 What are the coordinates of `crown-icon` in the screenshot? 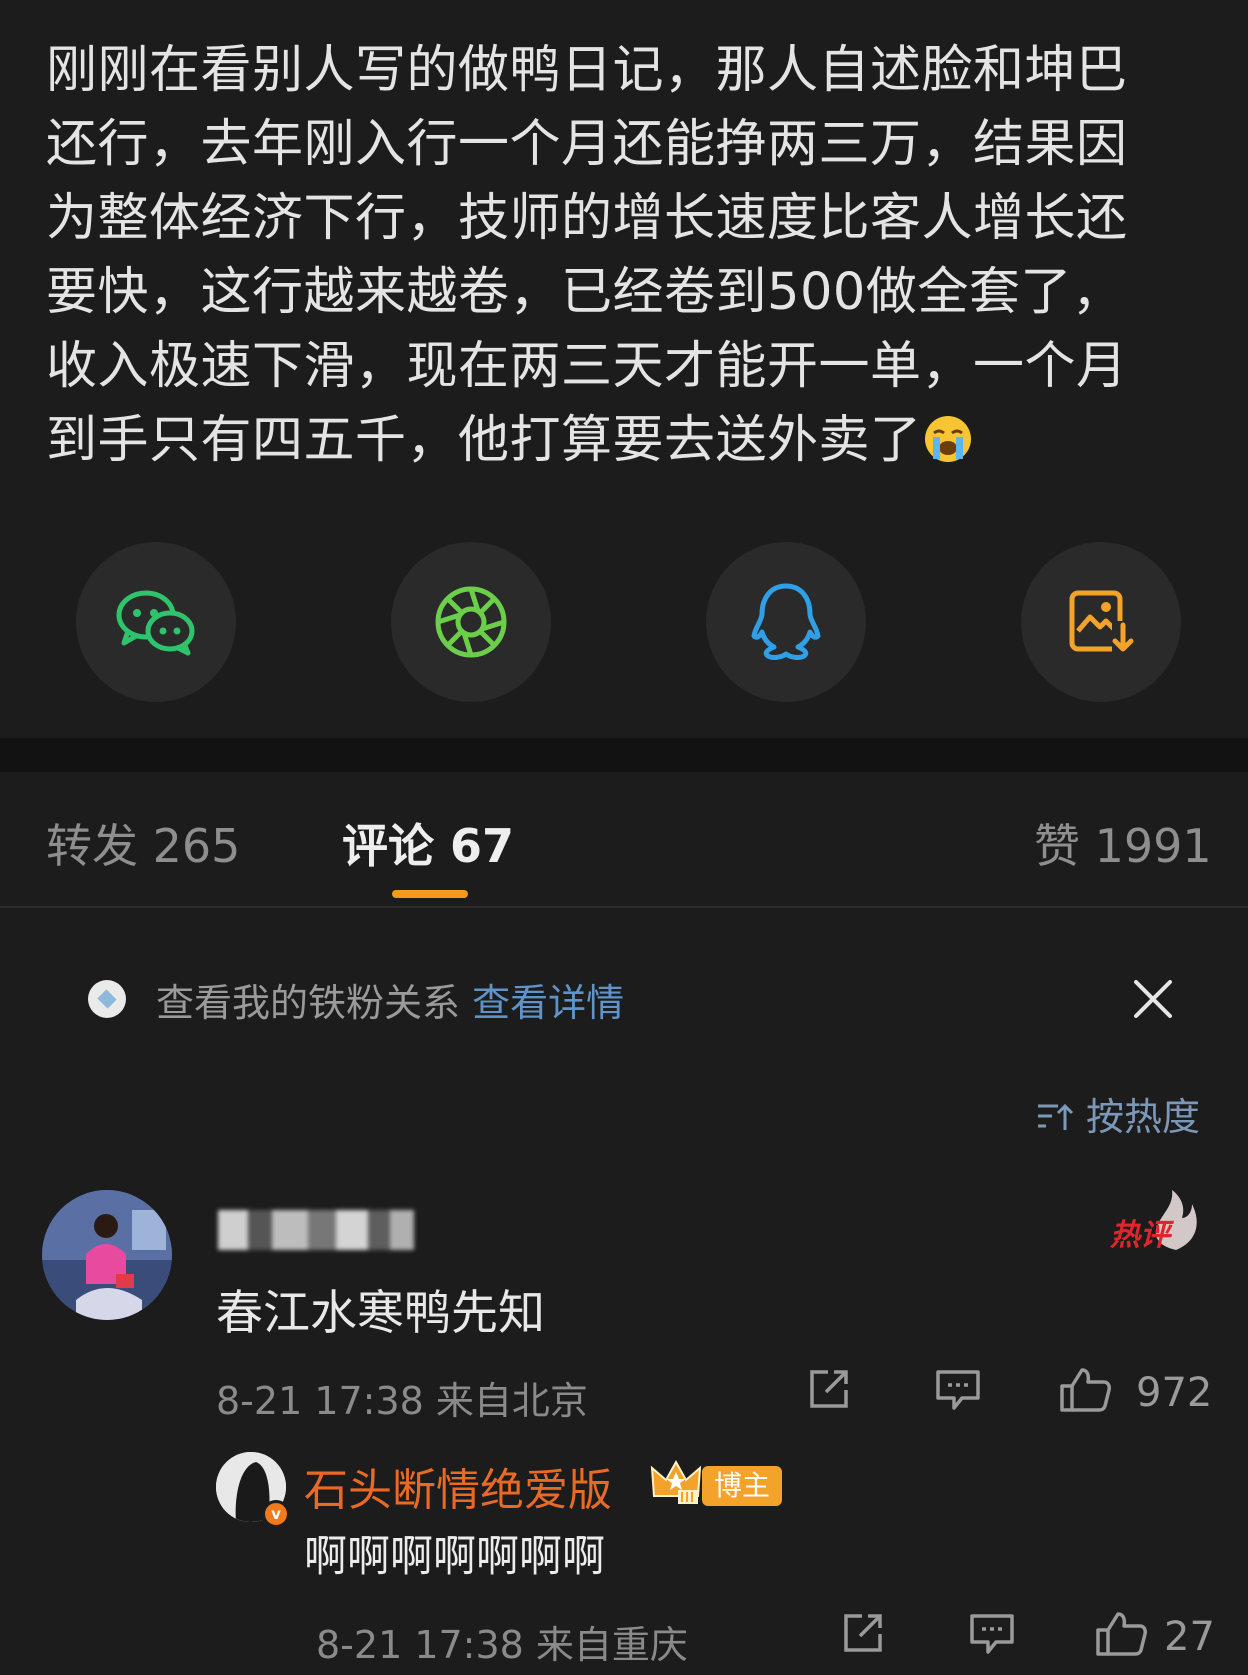 It's located at (676, 1481).